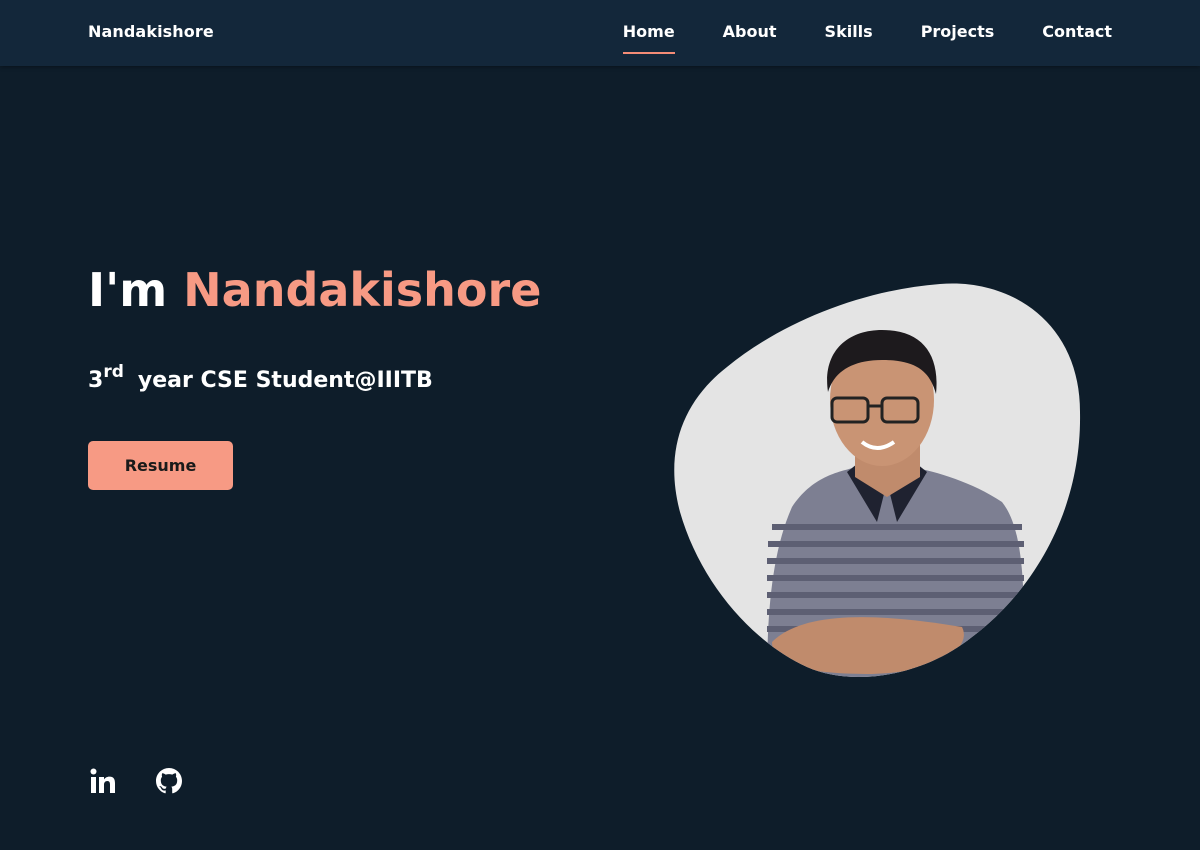  What do you see at coordinates (750, 31) in the screenshot?
I see `nav-link-about: About` at bounding box center [750, 31].